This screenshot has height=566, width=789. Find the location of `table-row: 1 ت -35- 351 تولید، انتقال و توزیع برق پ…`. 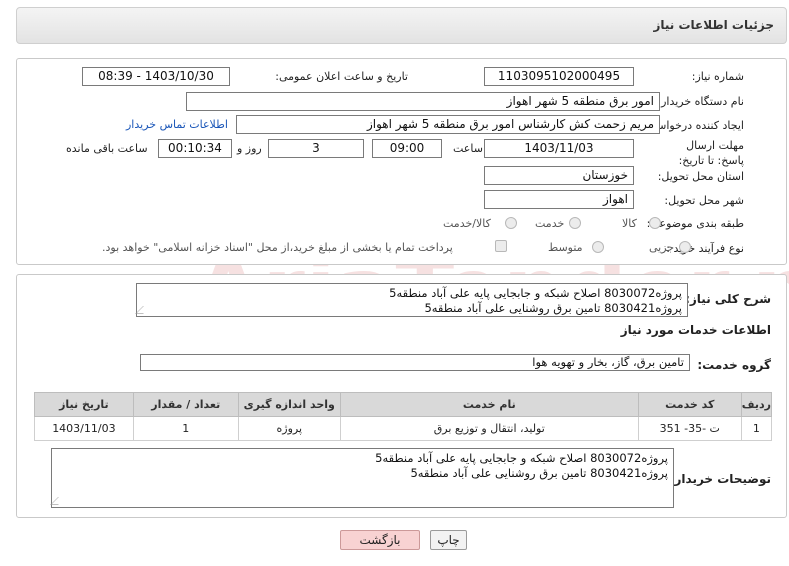

table-row: 1 ت -35- 351 تولید، انتقال و توزیع برق پ… is located at coordinates (403, 428).